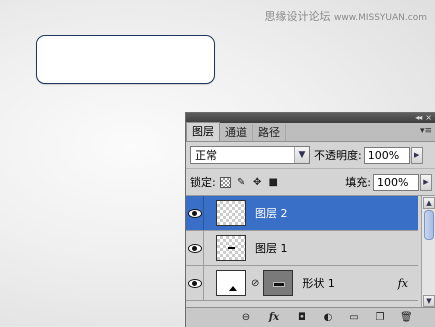 This screenshot has height=327, width=435. I want to click on new-group-icon: ▭, so click(354, 317).